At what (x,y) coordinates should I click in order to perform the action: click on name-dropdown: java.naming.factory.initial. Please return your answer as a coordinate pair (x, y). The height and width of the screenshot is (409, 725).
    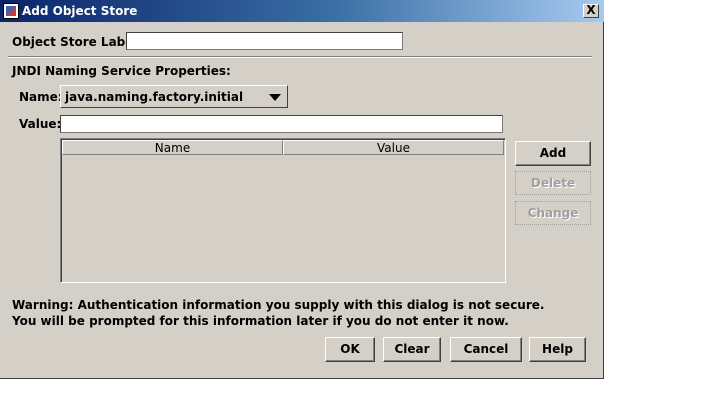
    Looking at the image, I should click on (174, 96).